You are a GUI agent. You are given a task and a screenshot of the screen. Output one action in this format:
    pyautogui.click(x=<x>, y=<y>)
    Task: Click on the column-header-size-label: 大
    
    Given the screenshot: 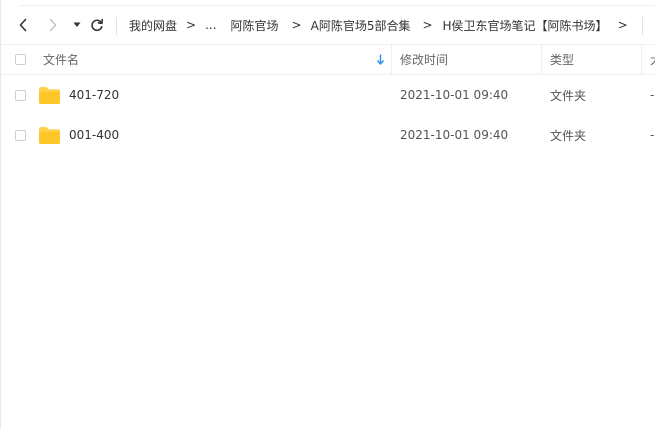 What is the action you would take?
    pyautogui.click(x=652, y=59)
    